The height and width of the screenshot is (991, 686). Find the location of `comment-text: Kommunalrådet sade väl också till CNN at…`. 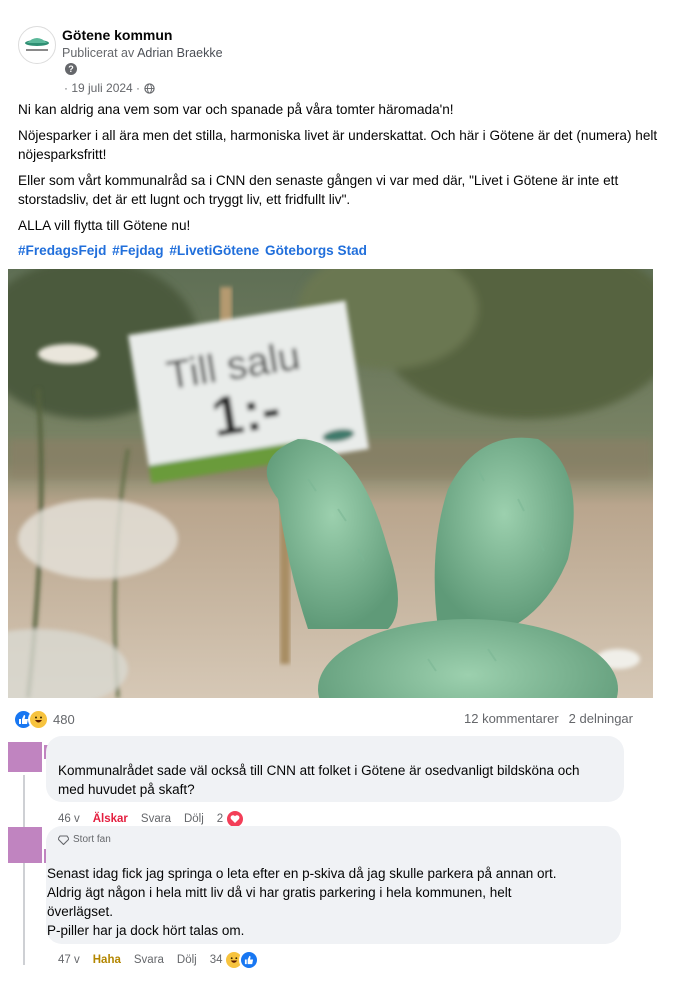

comment-text: Kommunalrådet sade väl också till CNN at… is located at coordinates (319, 780).